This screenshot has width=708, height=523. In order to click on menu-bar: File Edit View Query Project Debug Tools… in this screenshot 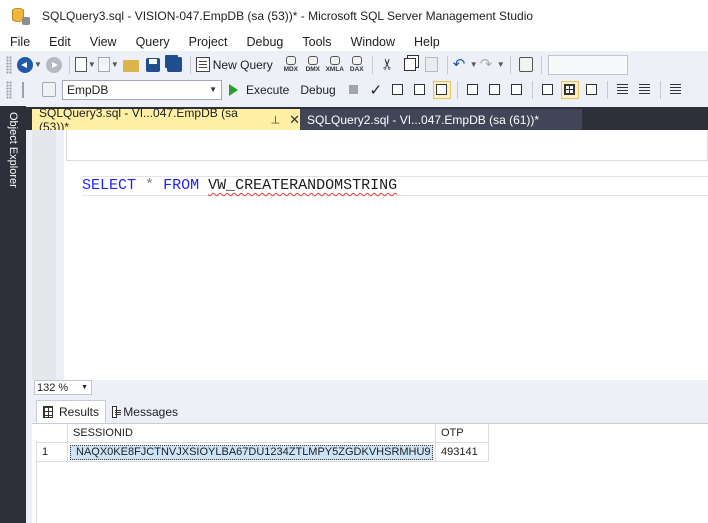, I will do `click(354, 41)`.